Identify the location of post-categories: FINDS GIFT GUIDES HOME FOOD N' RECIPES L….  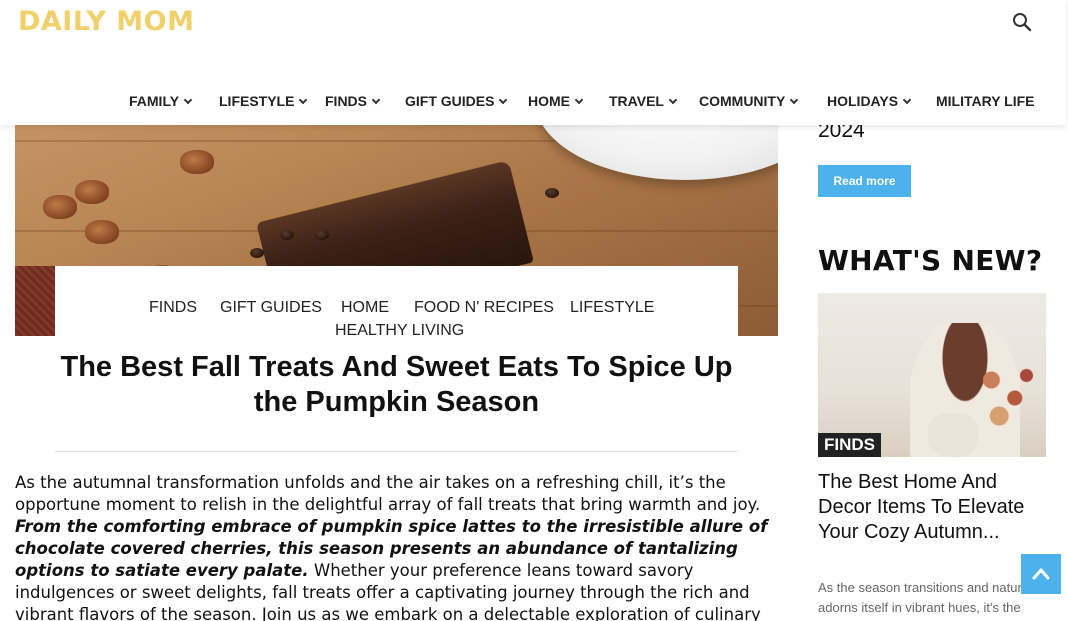
(396, 307).